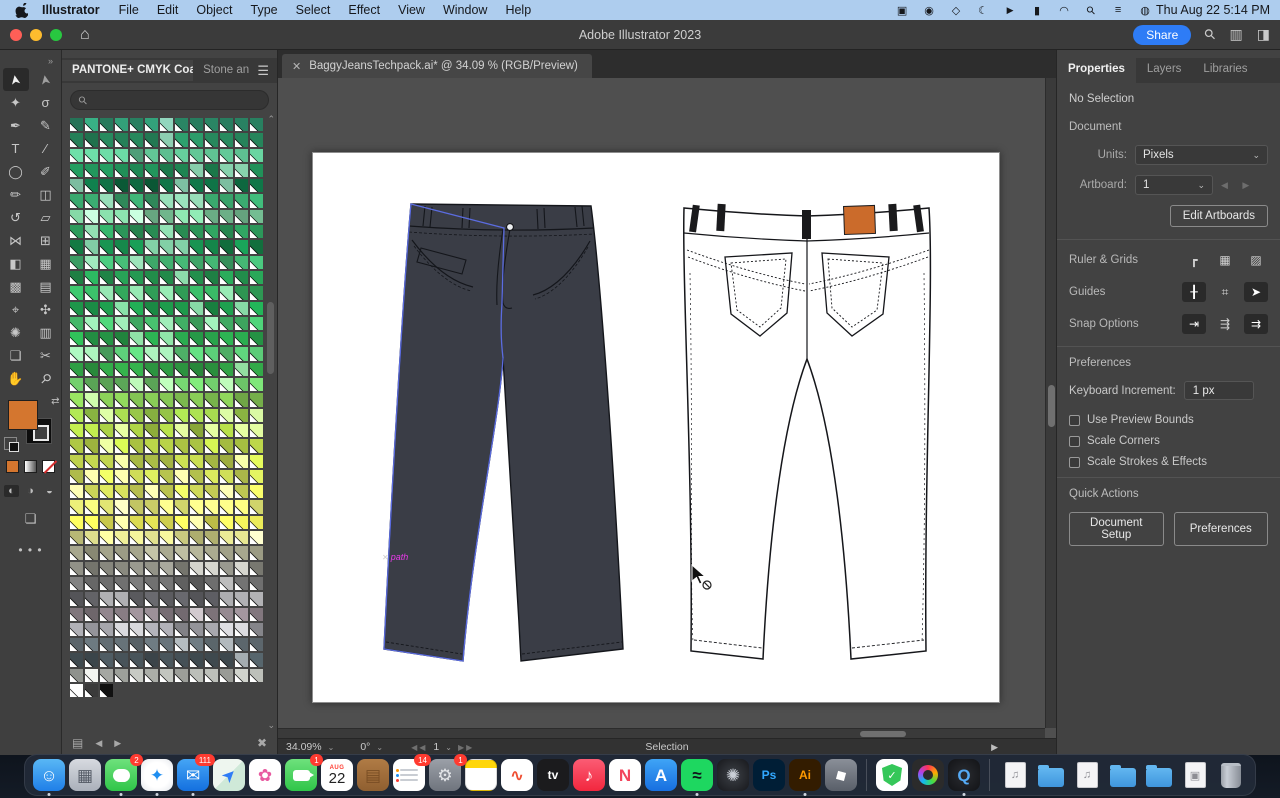 This screenshot has width=1280, height=798. I want to click on edit-toolbar-icon: • • •, so click(30, 550).